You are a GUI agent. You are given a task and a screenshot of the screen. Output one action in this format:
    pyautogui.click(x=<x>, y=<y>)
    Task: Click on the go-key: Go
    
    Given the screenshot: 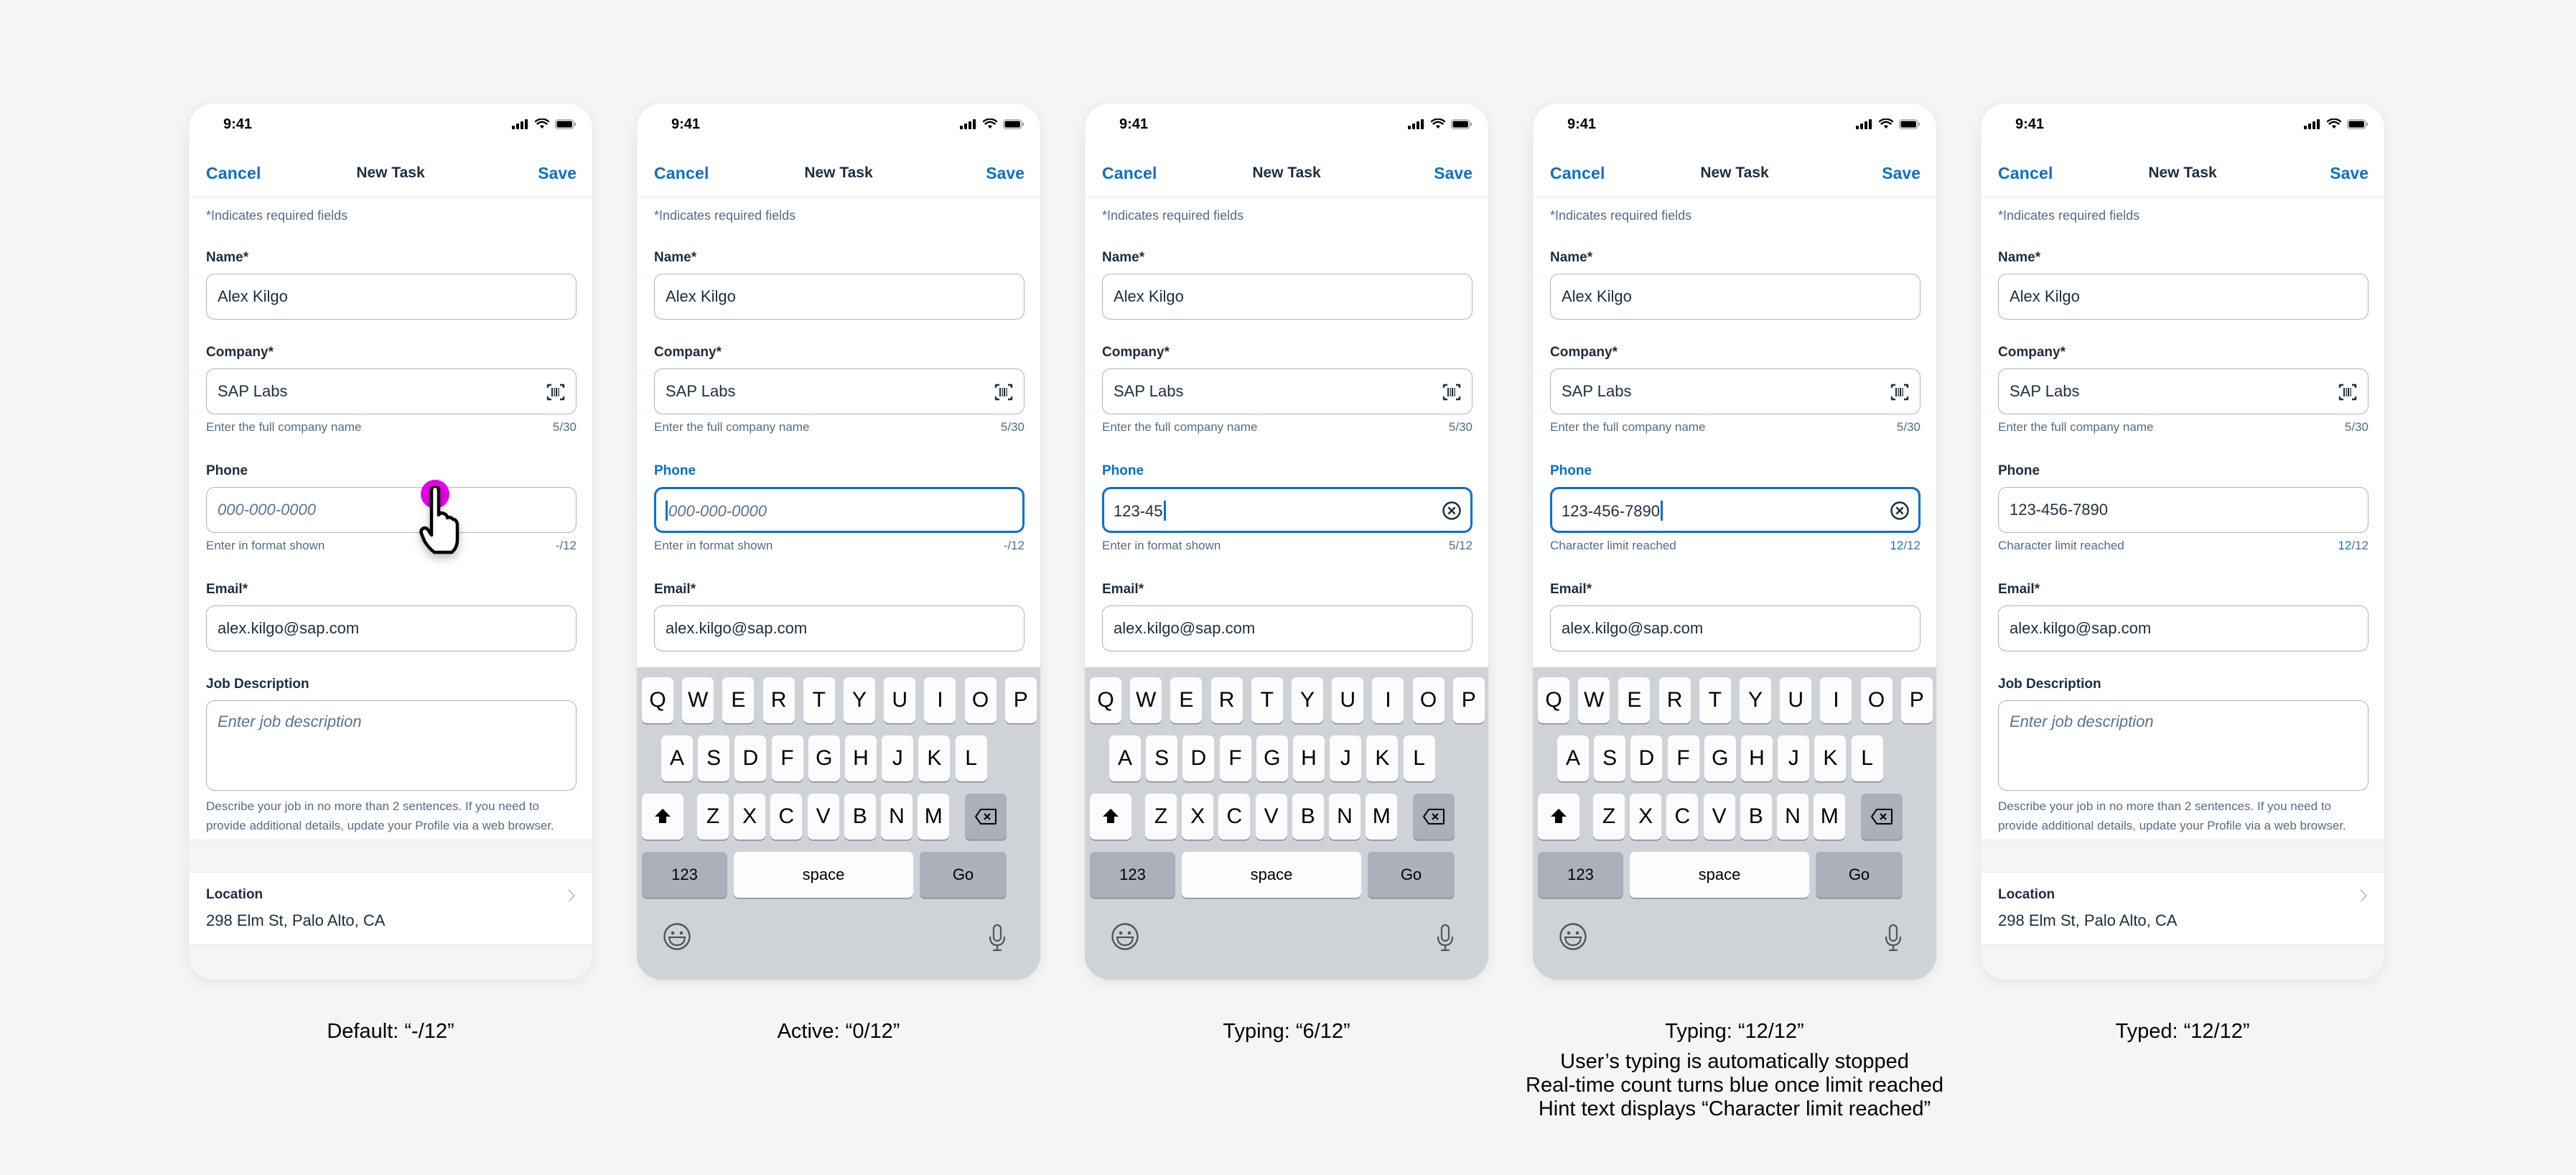 What is the action you would take?
    pyautogui.click(x=963, y=875)
    